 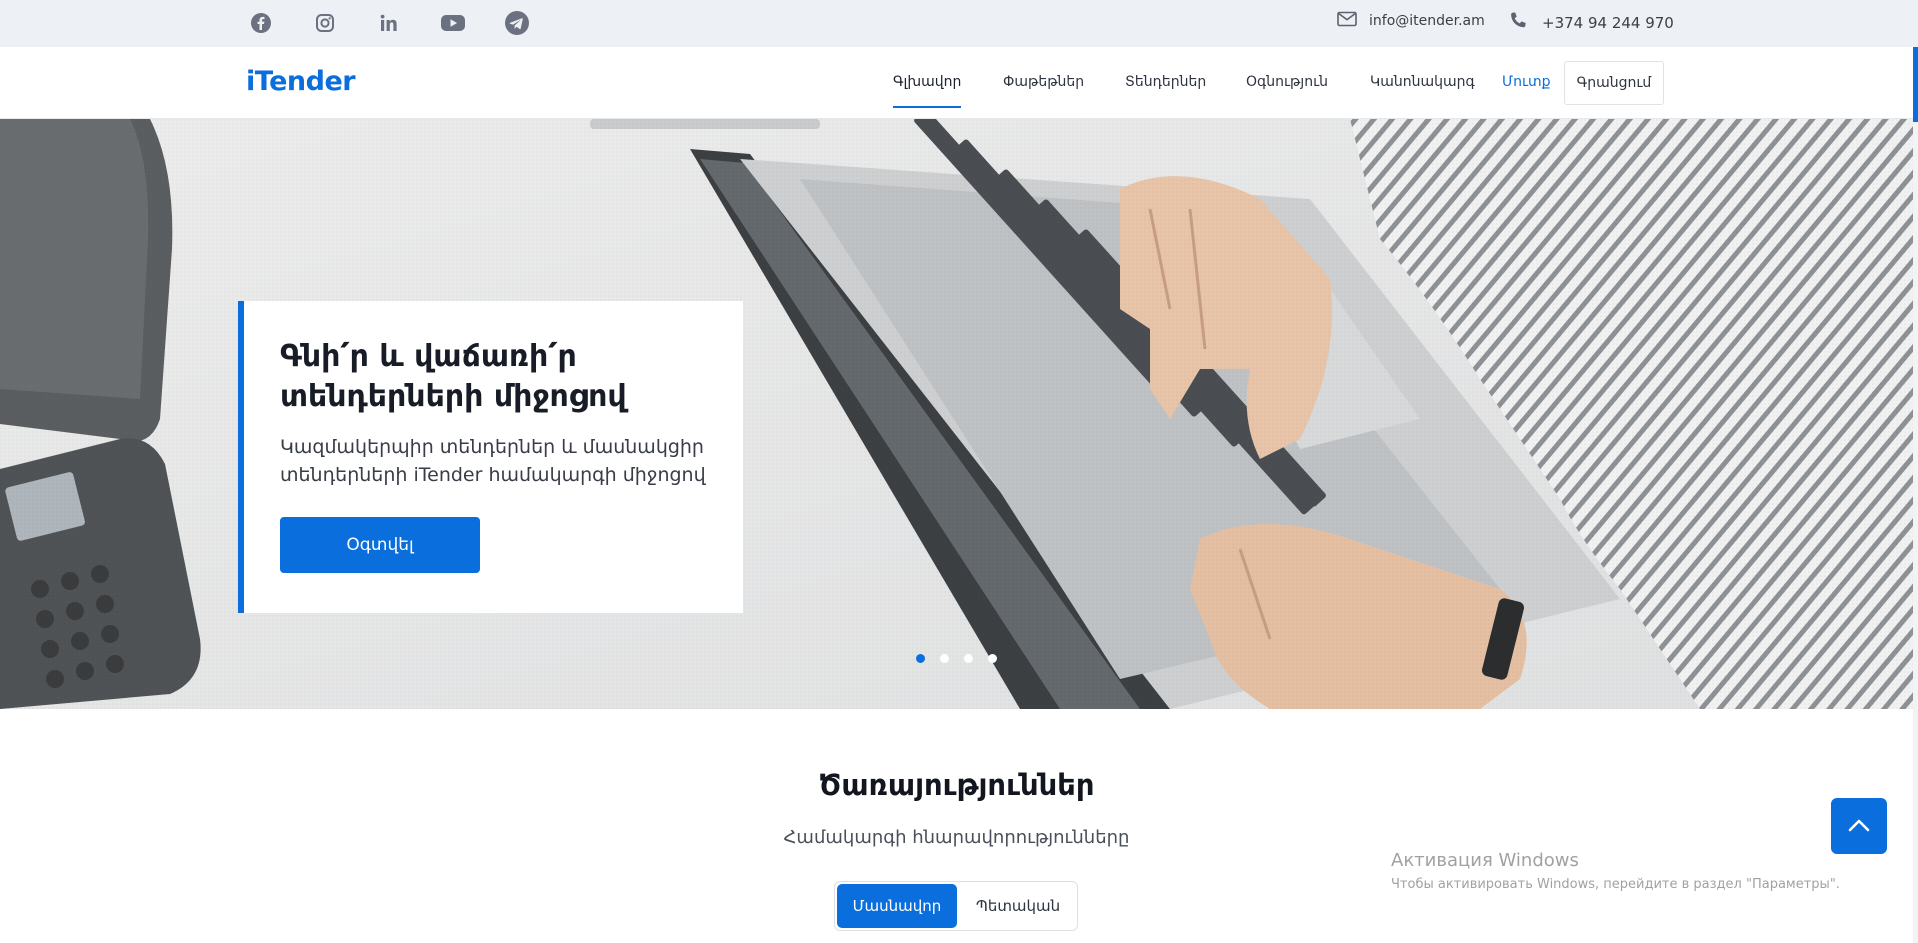 What do you see at coordinates (1608, 23) in the screenshot?
I see `phone-text: +374 94 244 970` at bounding box center [1608, 23].